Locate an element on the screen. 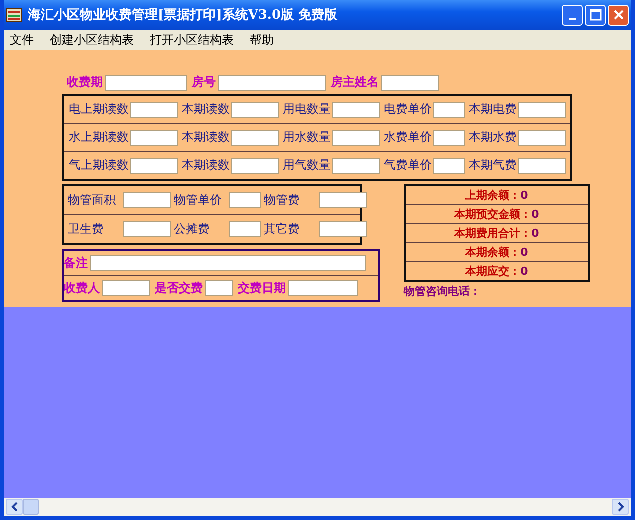 This screenshot has height=520, width=635. remarks-field is located at coordinates (228, 263).